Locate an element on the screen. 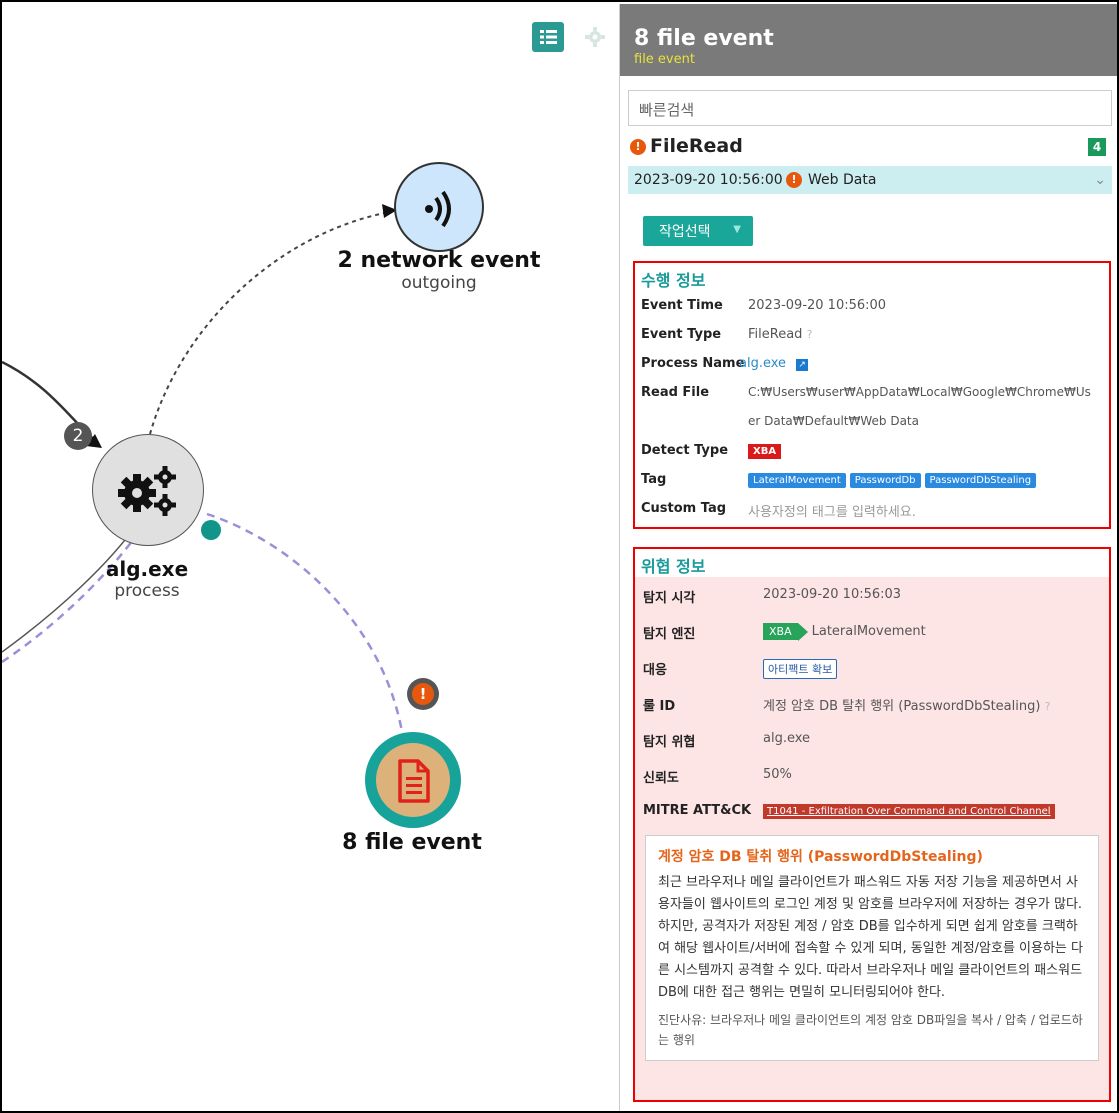  info-key: 신뢰도 is located at coordinates (661, 778).